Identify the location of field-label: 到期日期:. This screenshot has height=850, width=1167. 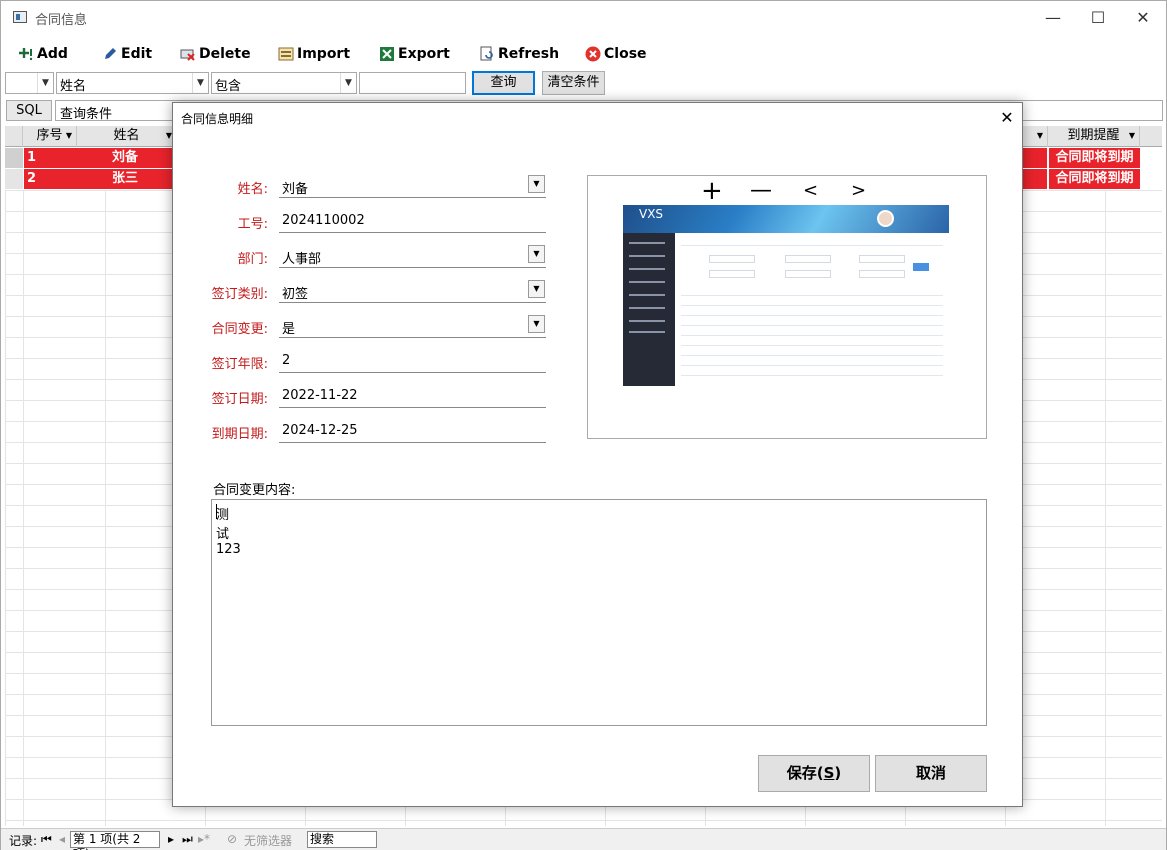
(239, 434).